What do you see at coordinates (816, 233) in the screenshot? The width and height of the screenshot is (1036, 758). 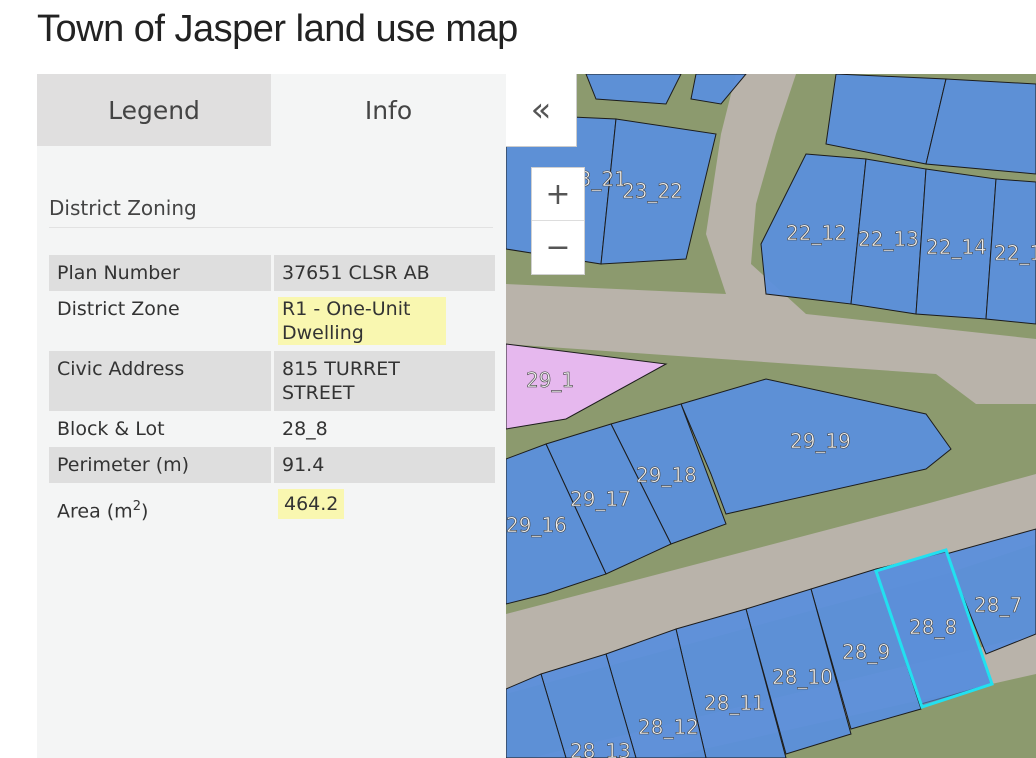 I see `parcel-label: 22_12` at bounding box center [816, 233].